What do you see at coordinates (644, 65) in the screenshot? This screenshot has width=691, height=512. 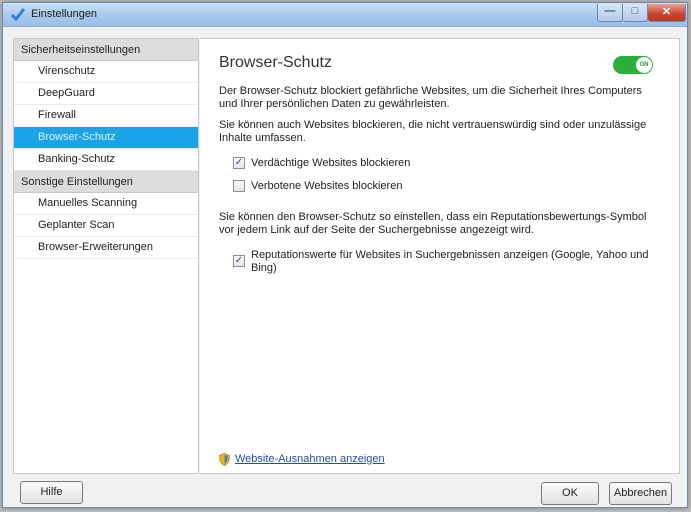 I see `toggle-knob: ON` at bounding box center [644, 65].